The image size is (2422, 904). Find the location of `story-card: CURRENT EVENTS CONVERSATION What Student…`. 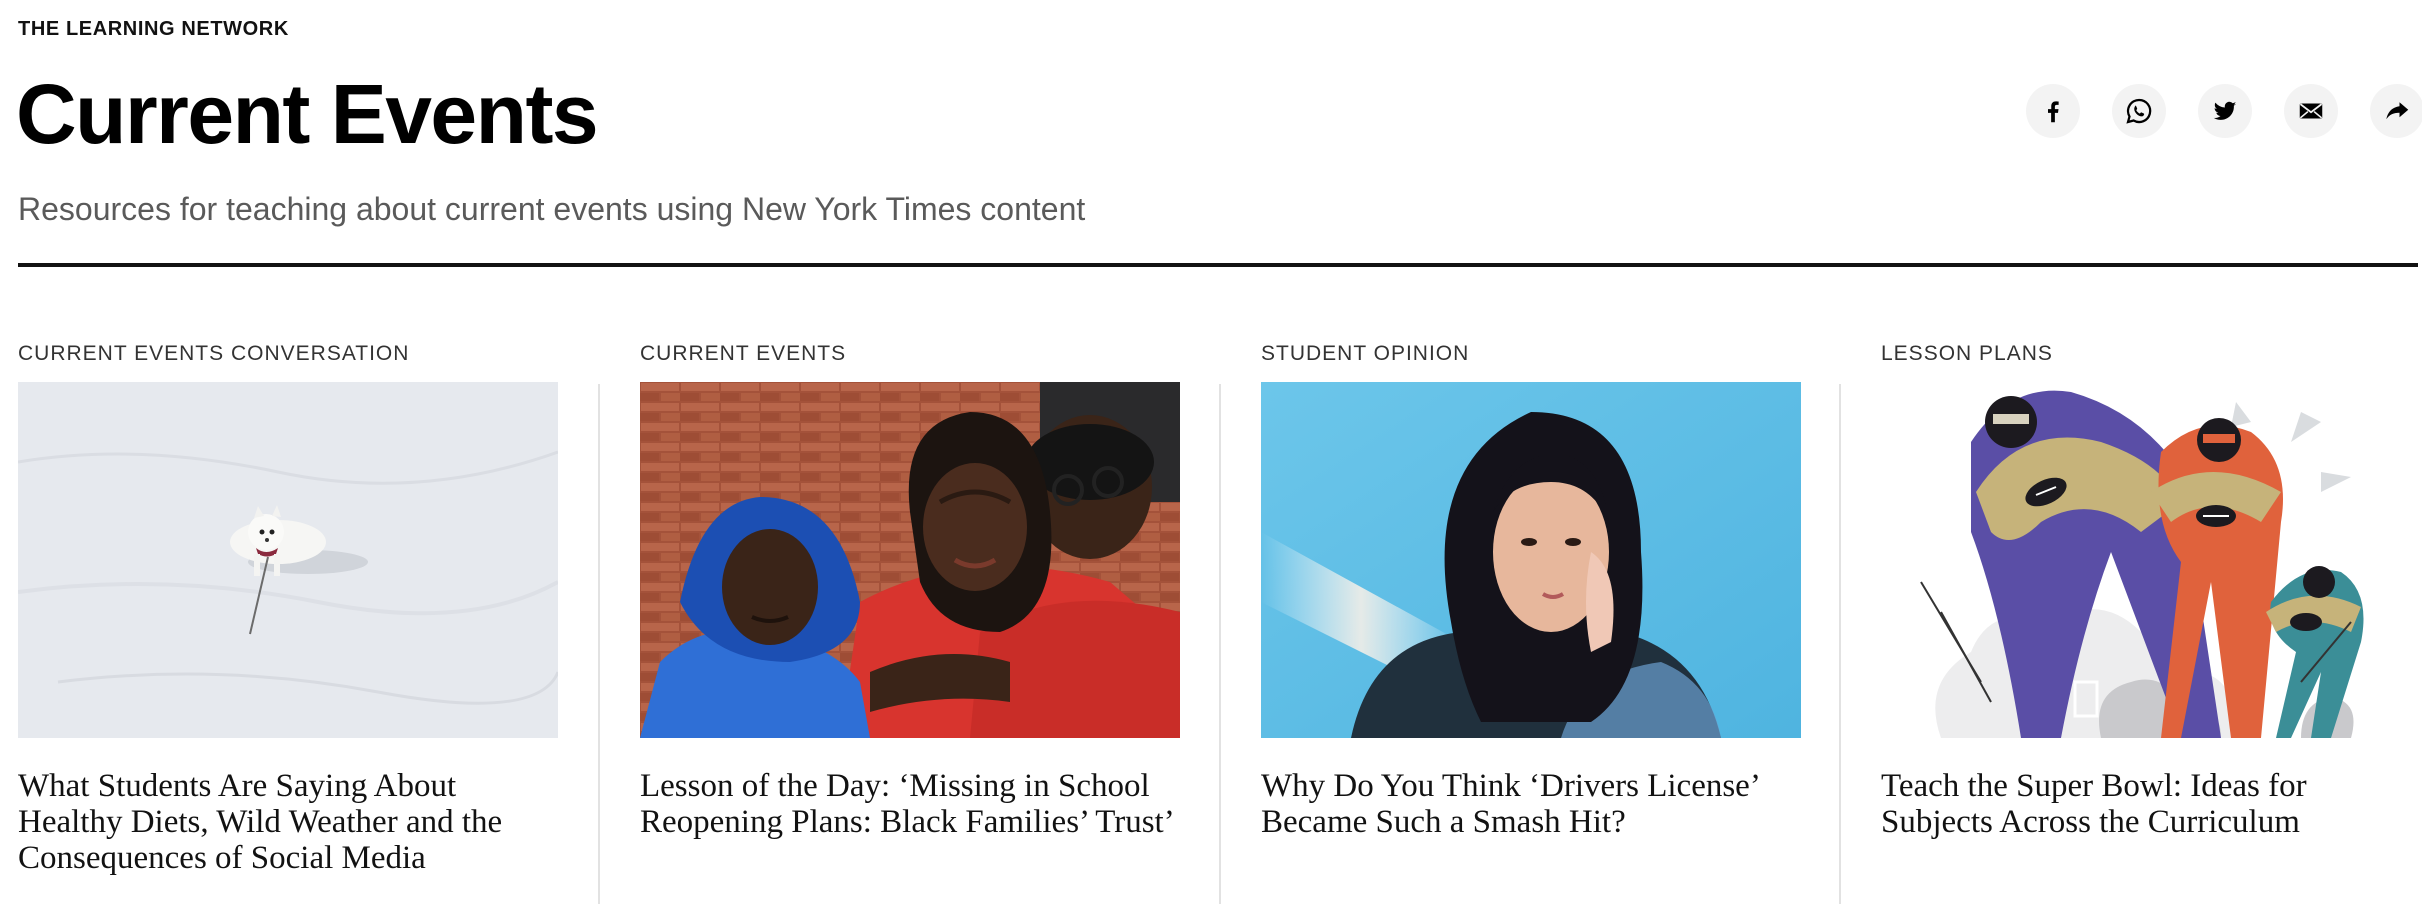

story-card: CURRENT EVENTS CONVERSATION What Student… is located at coordinates (288, 608).